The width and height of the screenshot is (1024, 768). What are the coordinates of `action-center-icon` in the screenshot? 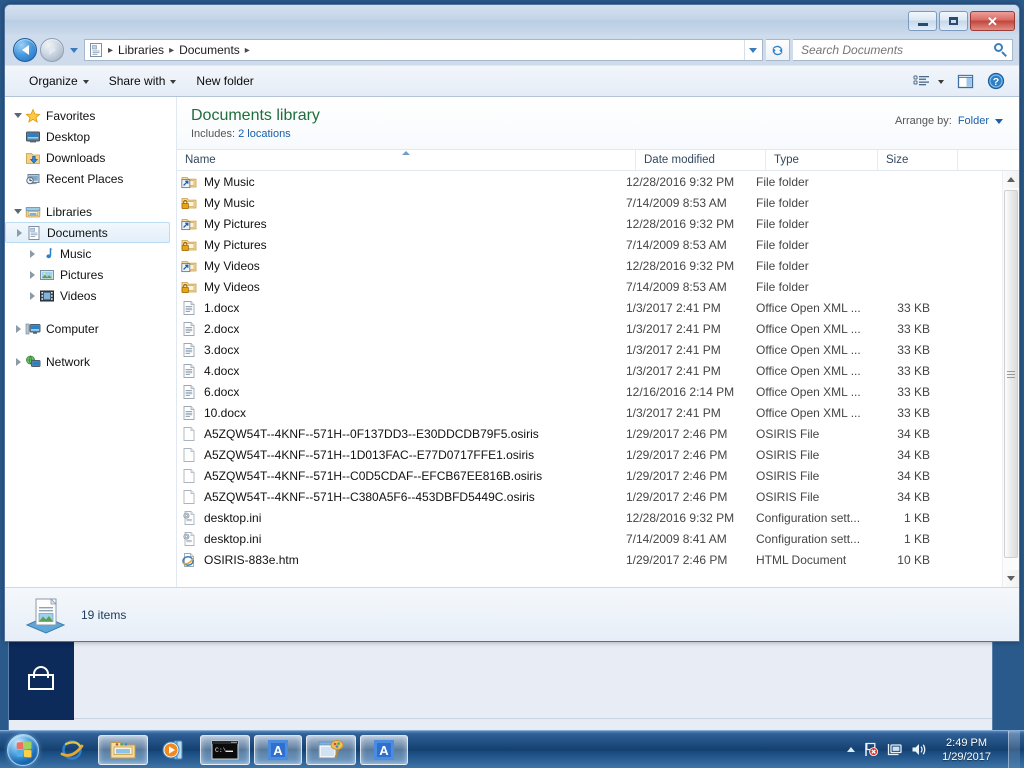 It's located at (870, 749).